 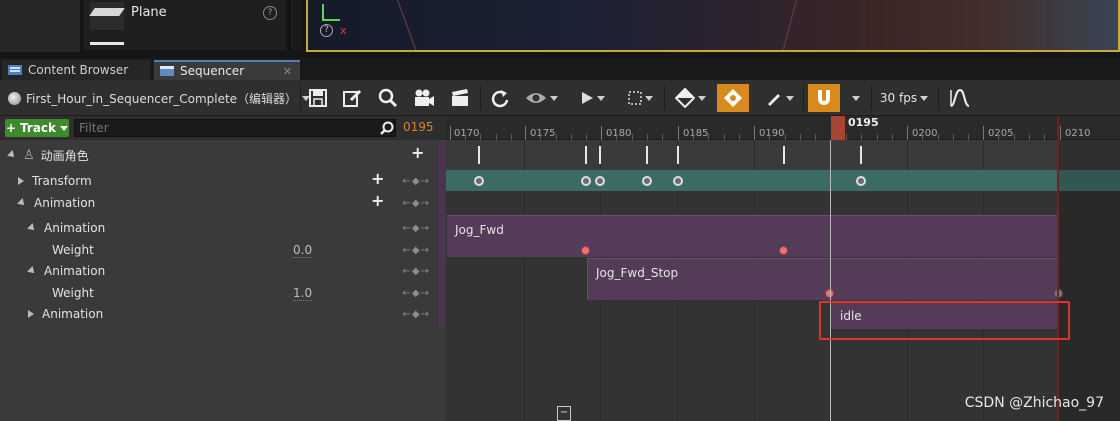 I want to click on weight-value-field: 0.0, so click(x=303, y=250).